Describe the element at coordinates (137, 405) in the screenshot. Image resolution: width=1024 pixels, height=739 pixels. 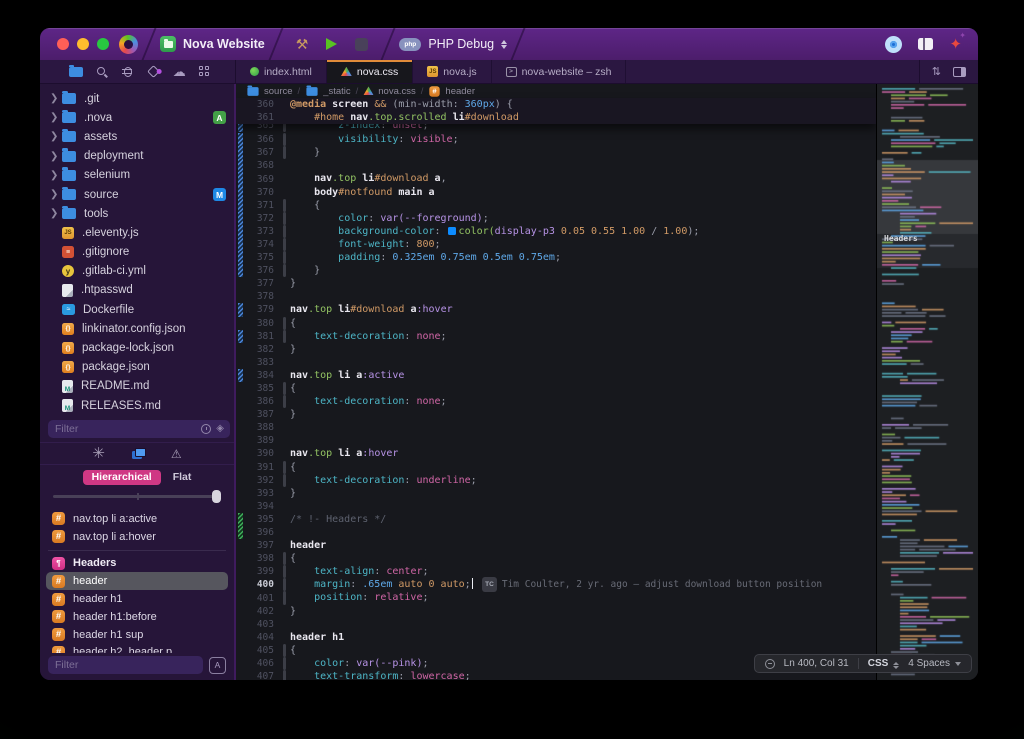
I see `tree-item-RELEASES.md: M RELEASES.md` at that location.